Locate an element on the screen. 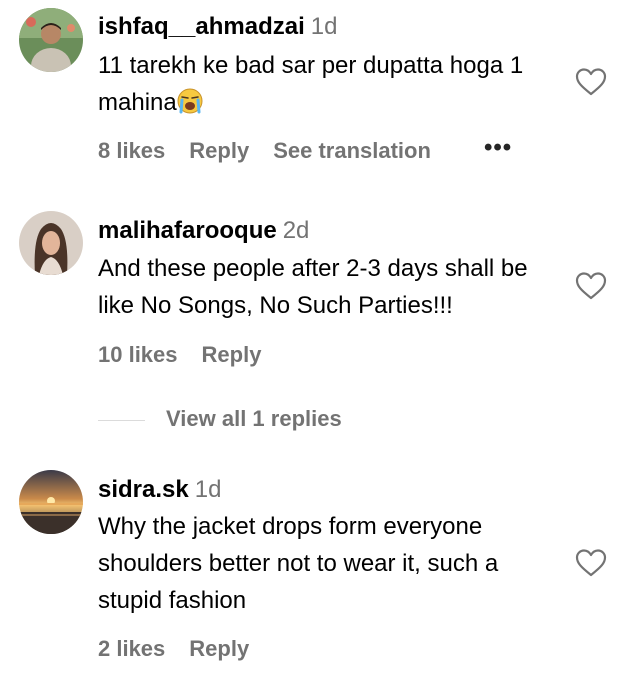  loudly-crying-face-icon is located at coordinates (190, 101).